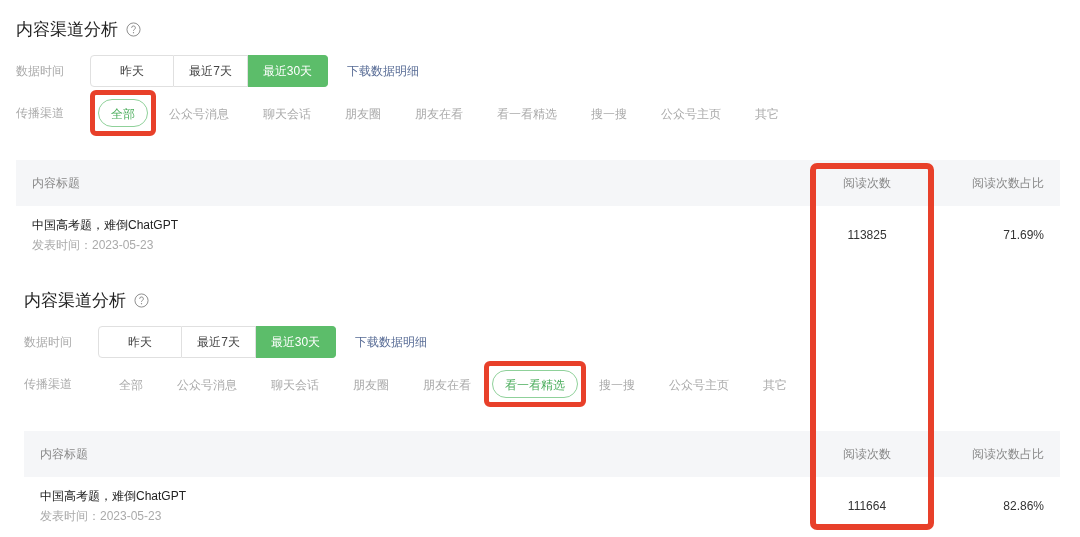  Describe the element at coordinates (867, 235) in the screenshot. I see `table-cell: 113825` at that location.